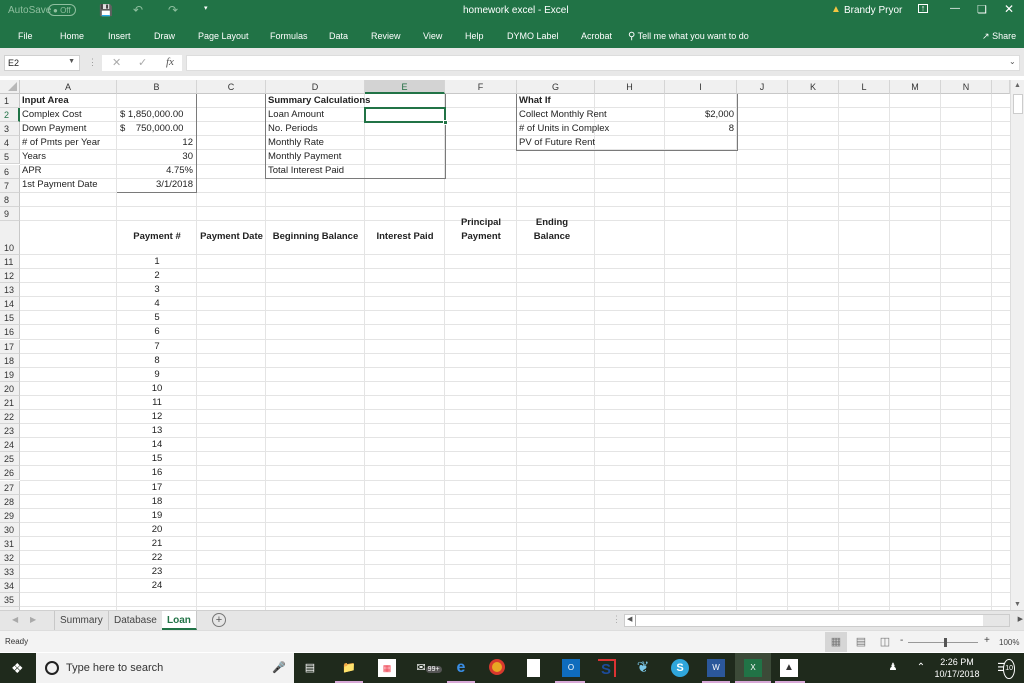  Describe the element at coordinates (157, 290) in the screenshot. I see `payment-number-cell: 3` at that location.